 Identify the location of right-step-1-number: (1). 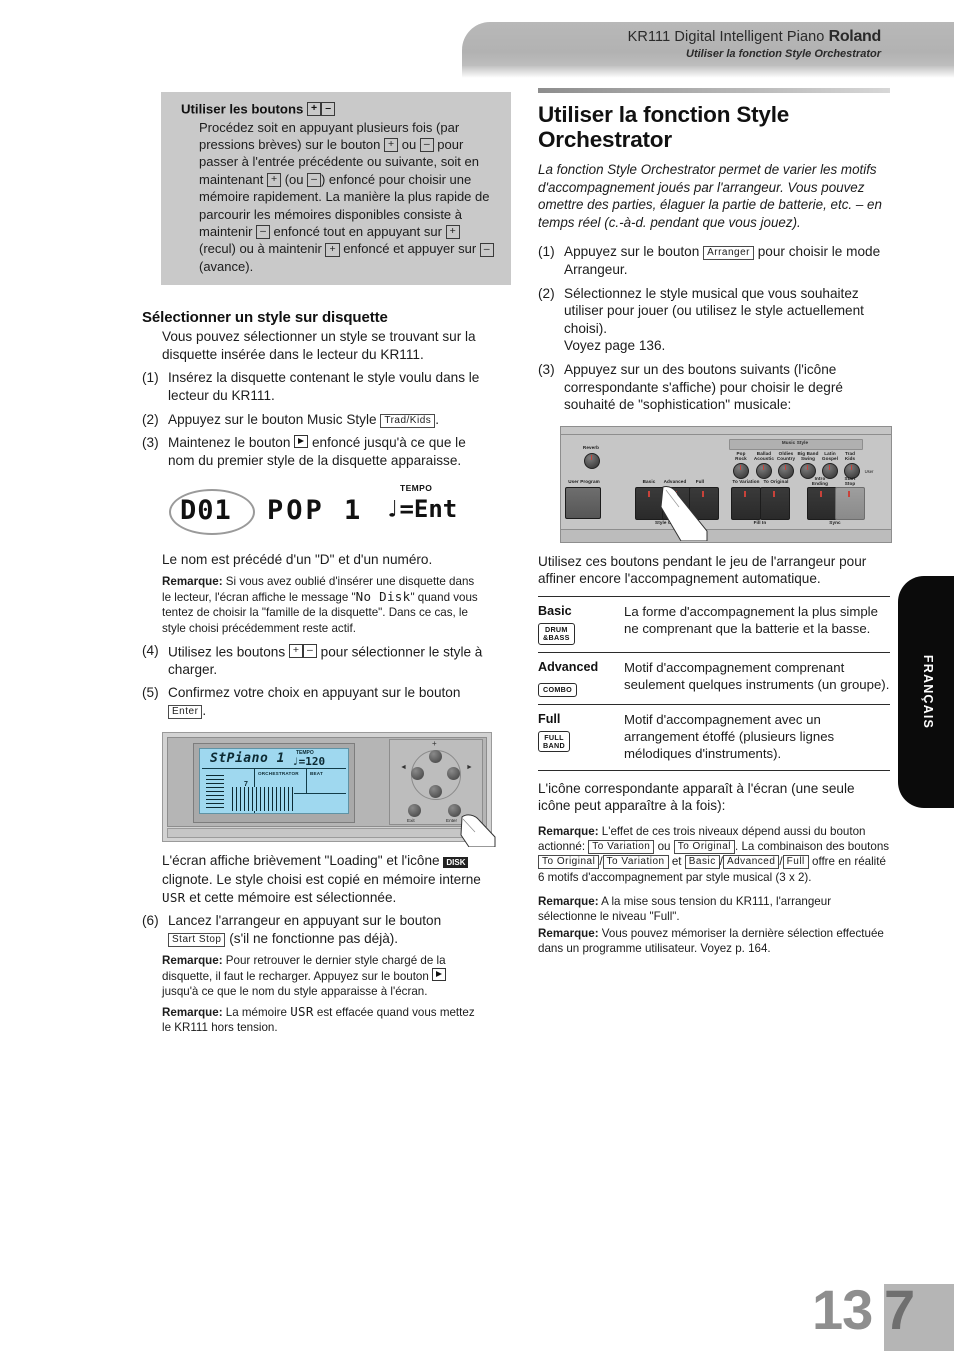
(546, 252).